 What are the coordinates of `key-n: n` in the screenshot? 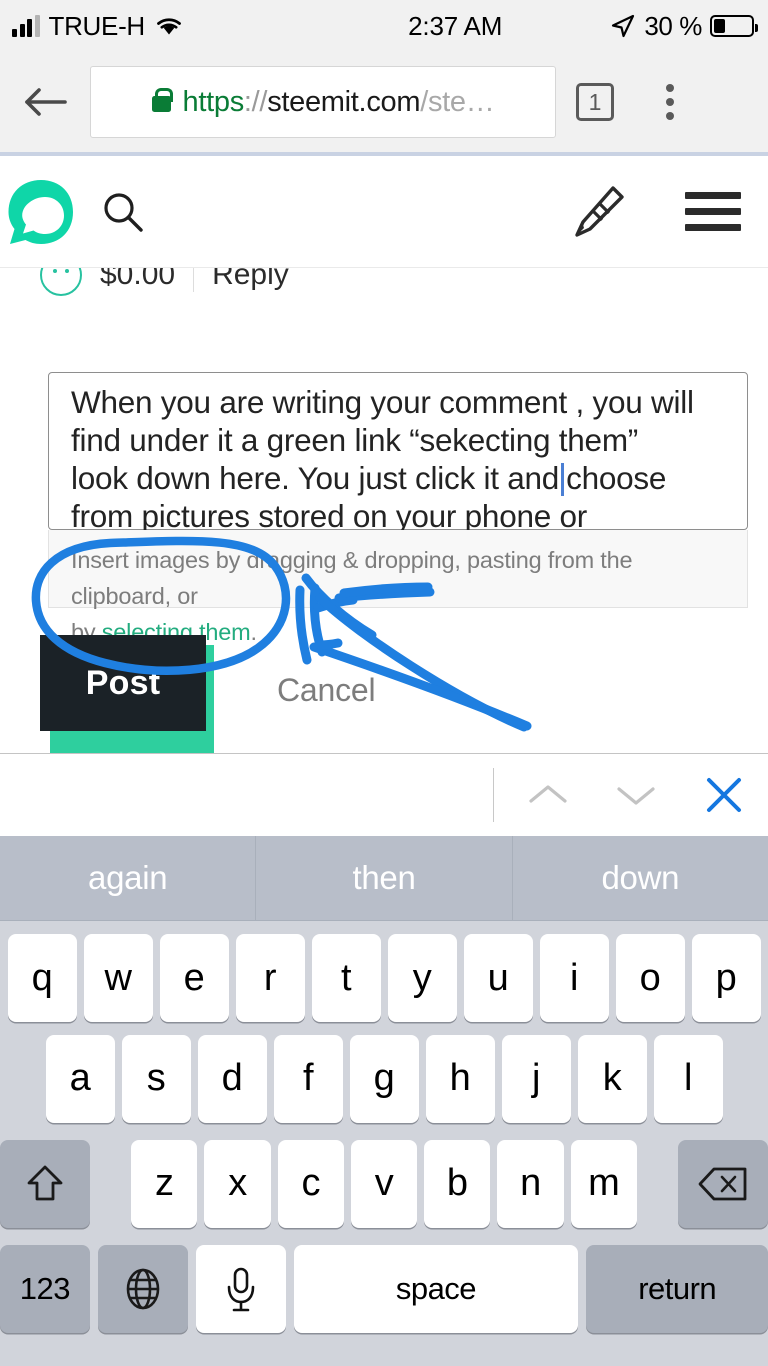 It's located at (530, 1183).